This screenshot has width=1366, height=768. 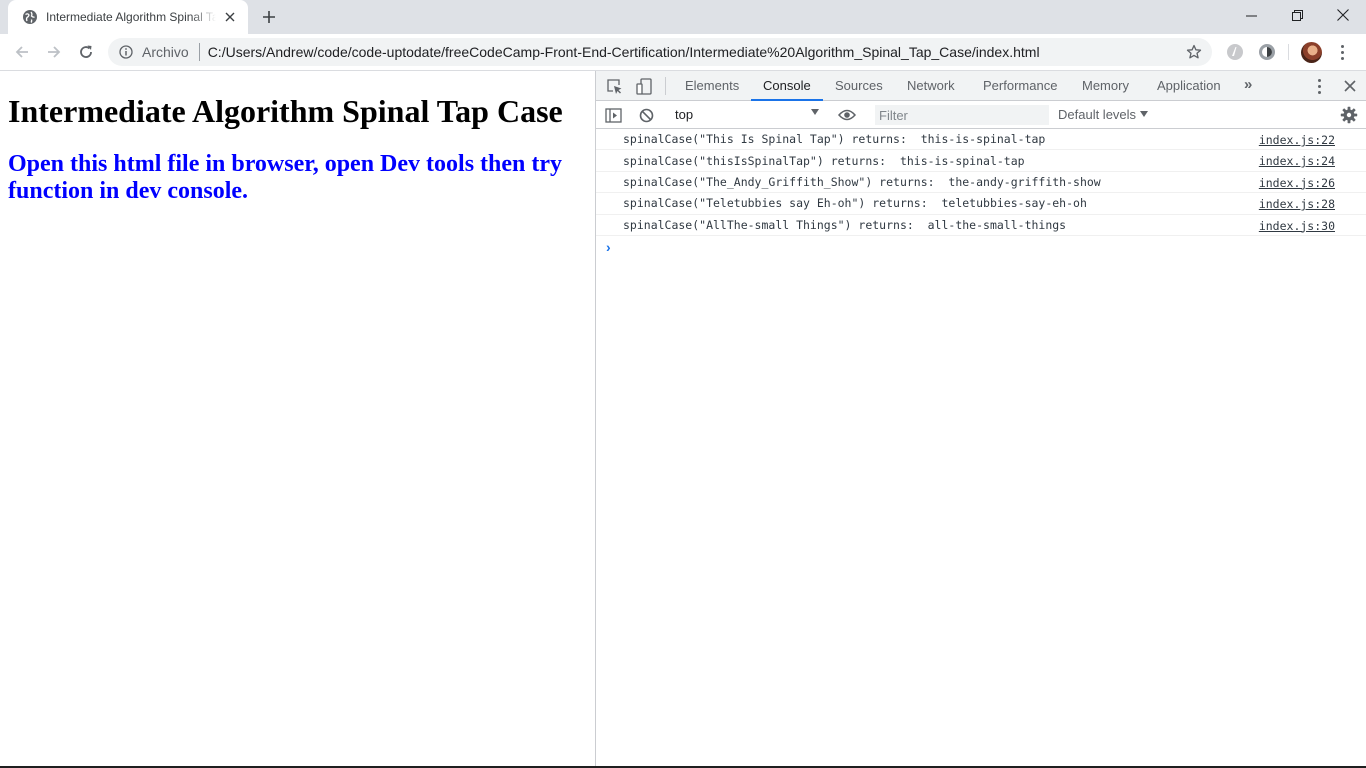 I want to click on log-levels-dropdown: Default levels, so click(x=1103, y=114).